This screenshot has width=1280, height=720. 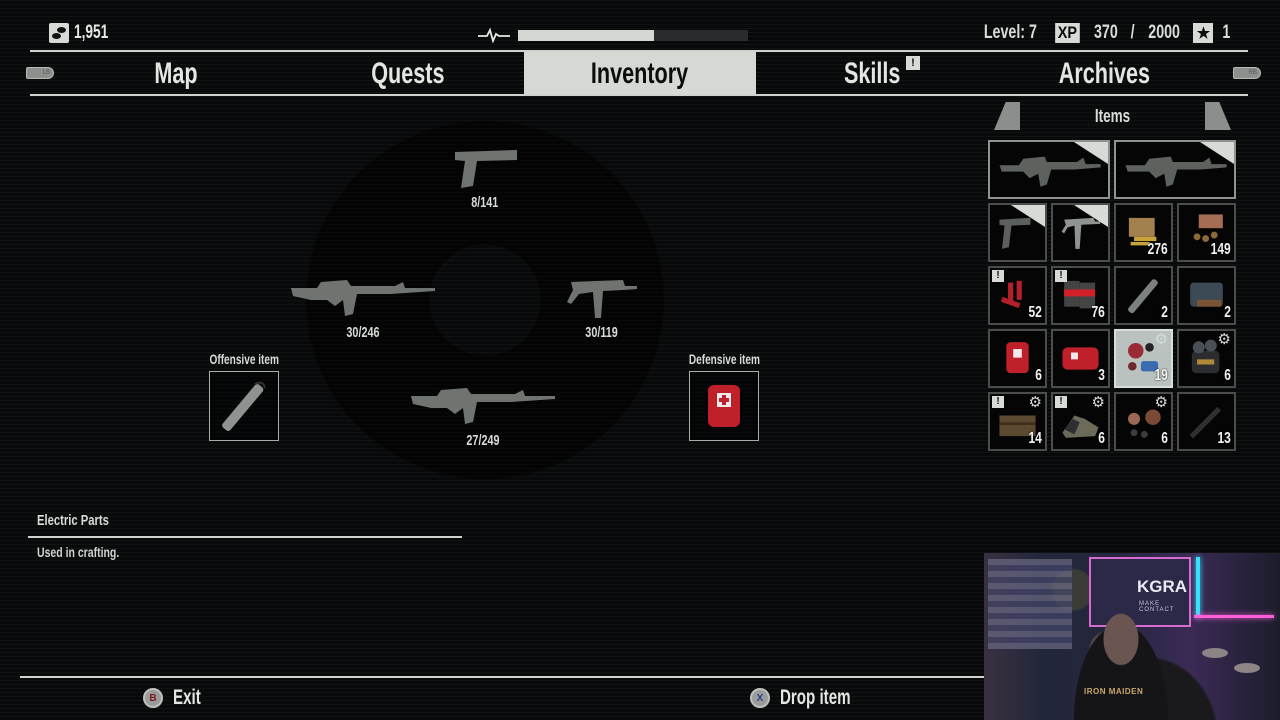 What do you see at coordinates (1206, 232) in the screenshot?
I see `inventory-cell-pistol-ammo: 149` at bounding box center [1206, 232].